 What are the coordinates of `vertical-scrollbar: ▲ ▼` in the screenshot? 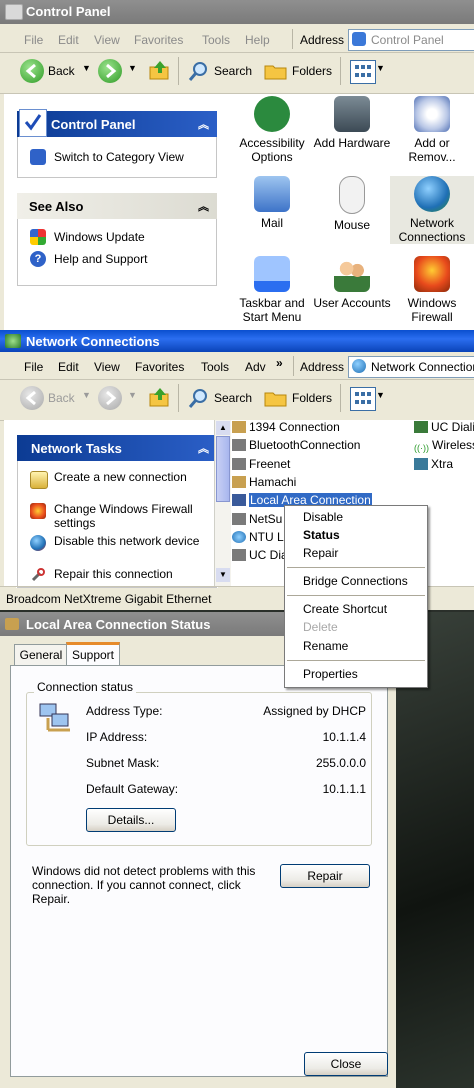 It's located at (222, 503).